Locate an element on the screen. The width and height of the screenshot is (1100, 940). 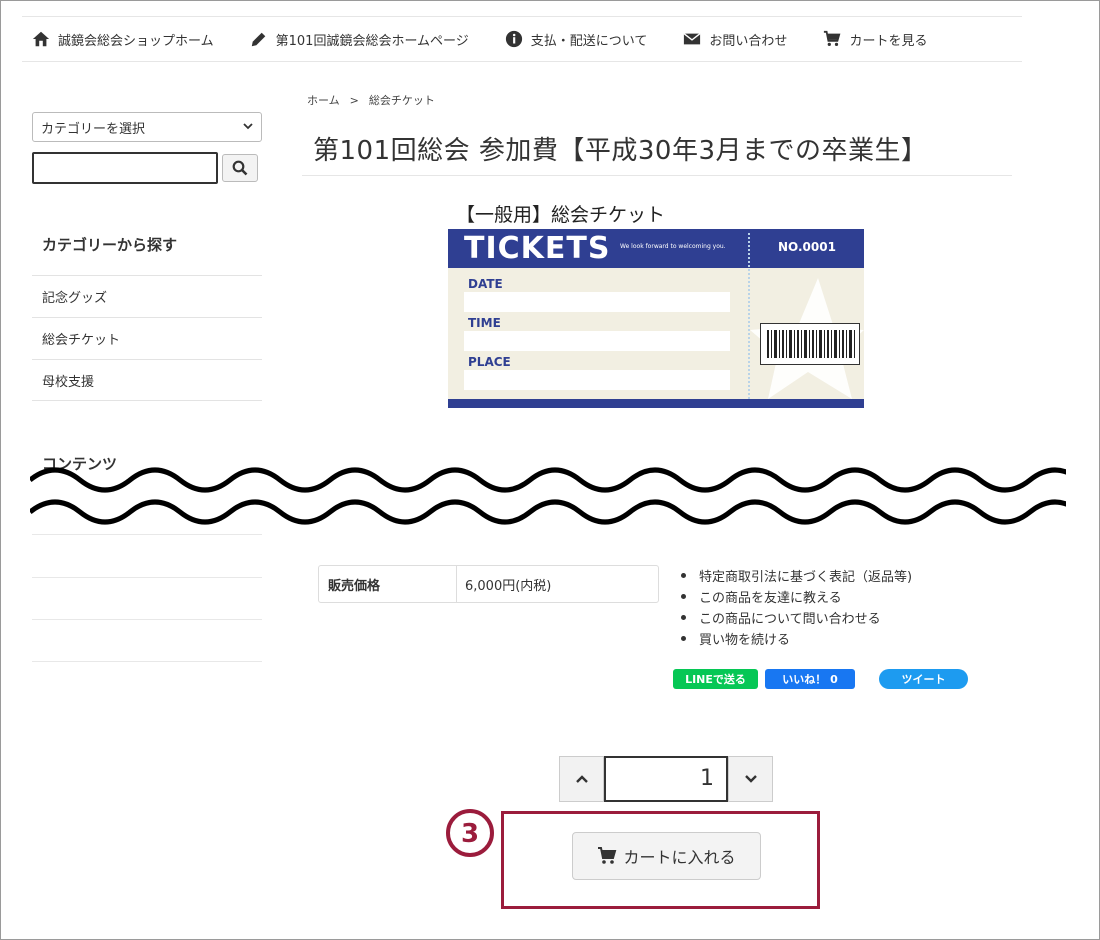
search-button is located at coordinates (240, 168).